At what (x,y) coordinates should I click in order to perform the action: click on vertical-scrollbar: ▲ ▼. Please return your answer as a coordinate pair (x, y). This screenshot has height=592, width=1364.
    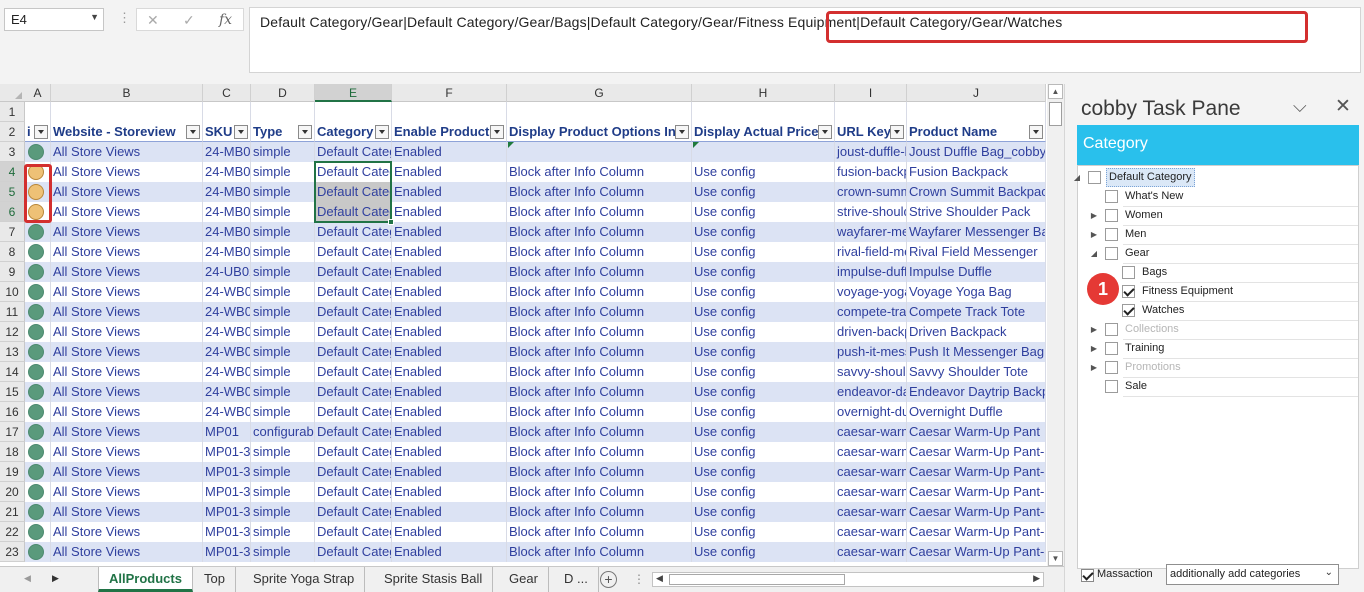
    Looking at the image, I should click on (1055, 325).